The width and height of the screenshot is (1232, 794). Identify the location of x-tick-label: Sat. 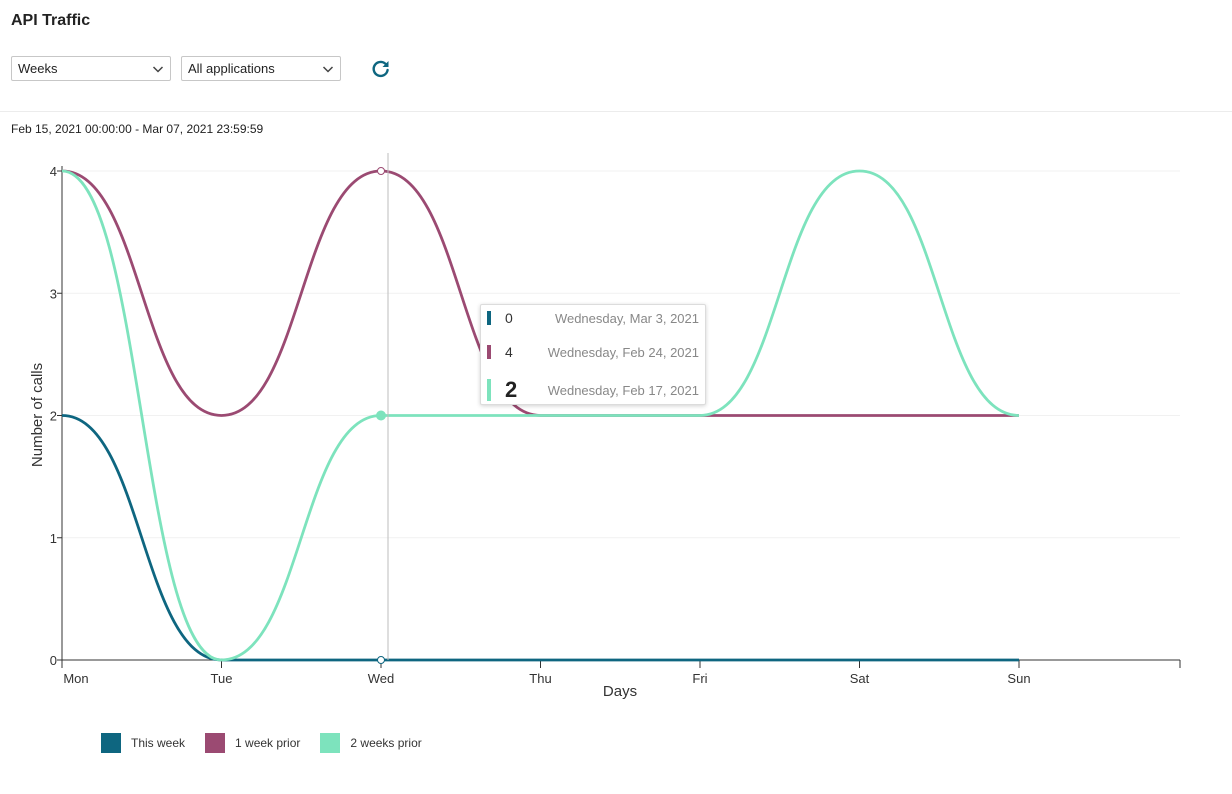
(860, 678).